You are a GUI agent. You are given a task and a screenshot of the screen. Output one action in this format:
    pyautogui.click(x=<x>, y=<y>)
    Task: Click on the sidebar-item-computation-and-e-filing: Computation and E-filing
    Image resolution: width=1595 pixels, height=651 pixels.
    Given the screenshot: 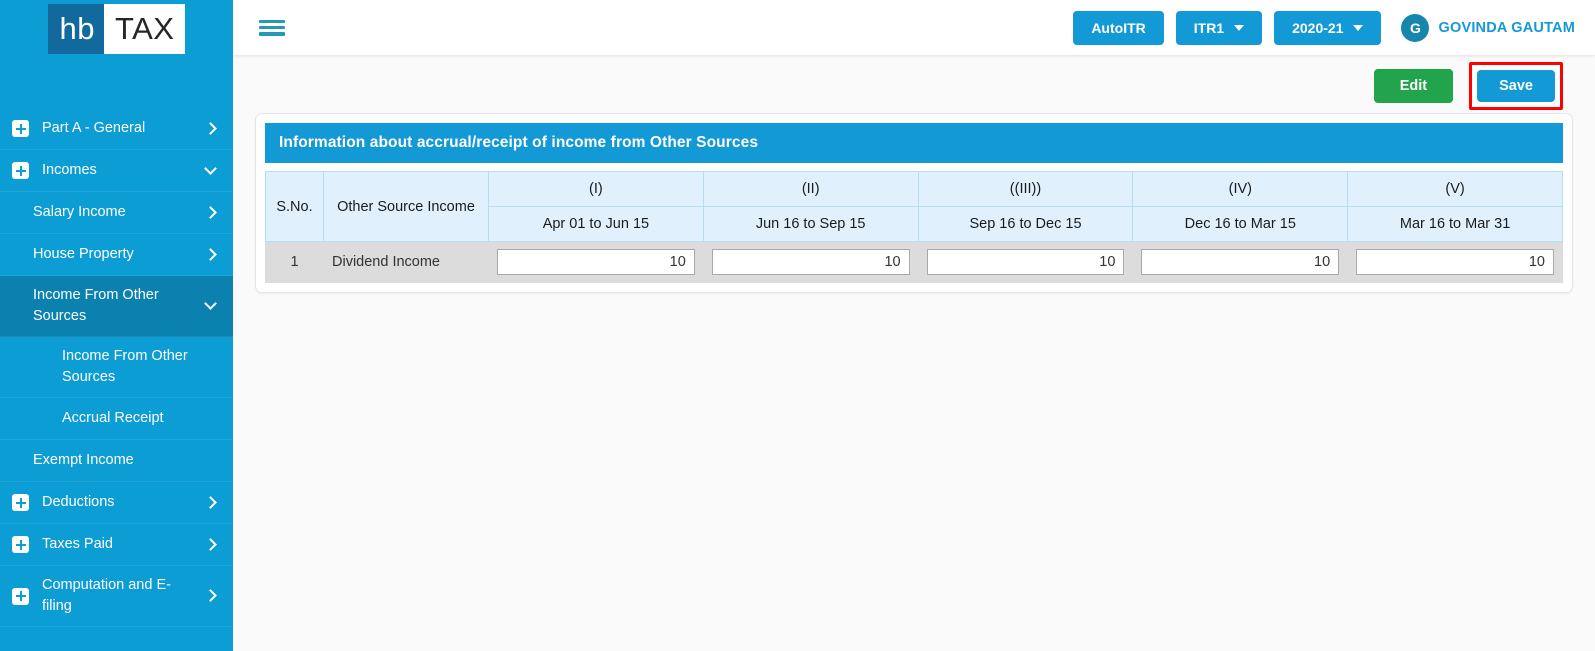 What is the action you would take?
    pyautogui.click(x=116, y=597)
    